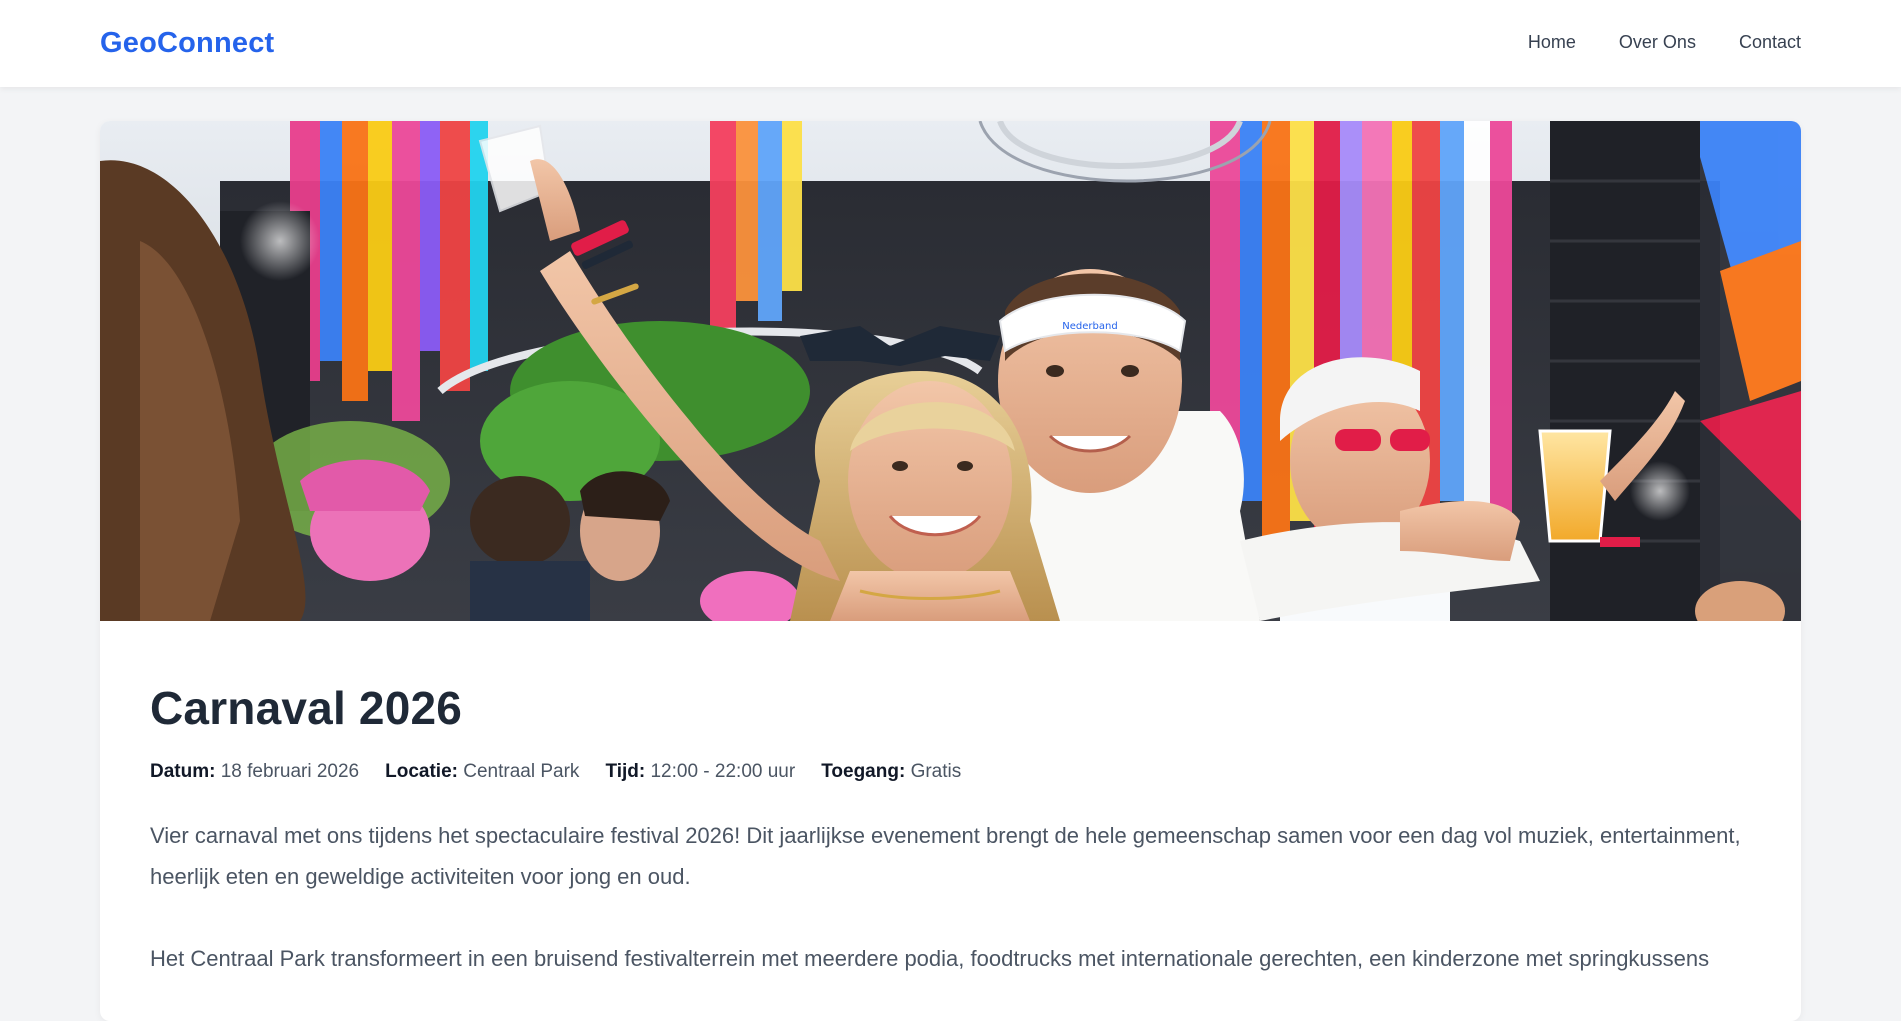 The width and height of the screenshot is (1901, 1021). Describe the element at coordinates (723, 771) in the screenshot. I see `meta-time-value: 12:00 - 22:00 uur` at that location.